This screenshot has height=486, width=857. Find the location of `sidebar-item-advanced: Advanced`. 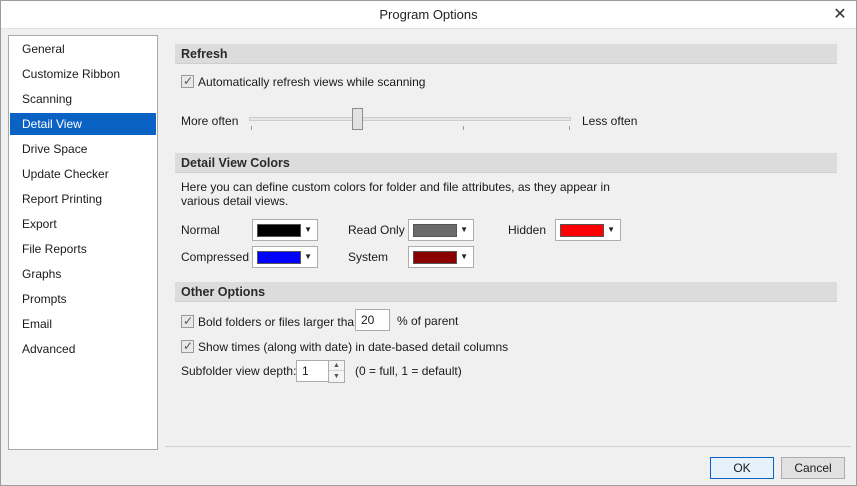

sidebar-item-advanced: Advanced is located at coordinates (83, 349).